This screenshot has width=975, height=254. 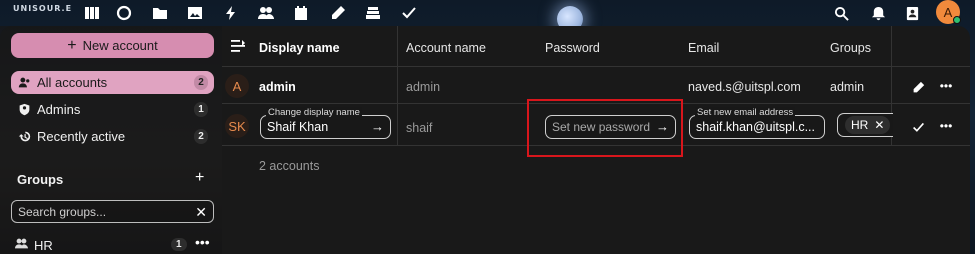 I want to click on group-tag-label: HR, so click(x=860, y=125).